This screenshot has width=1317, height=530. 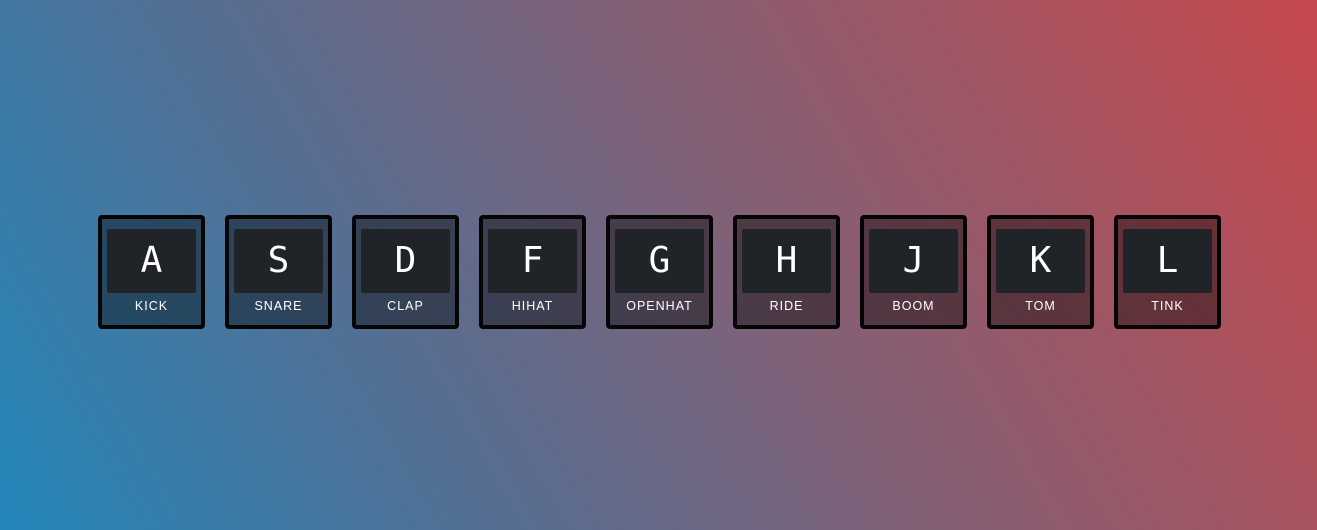 I want to click on drum-key-l: L TINK, so click(x=1167, y=272).